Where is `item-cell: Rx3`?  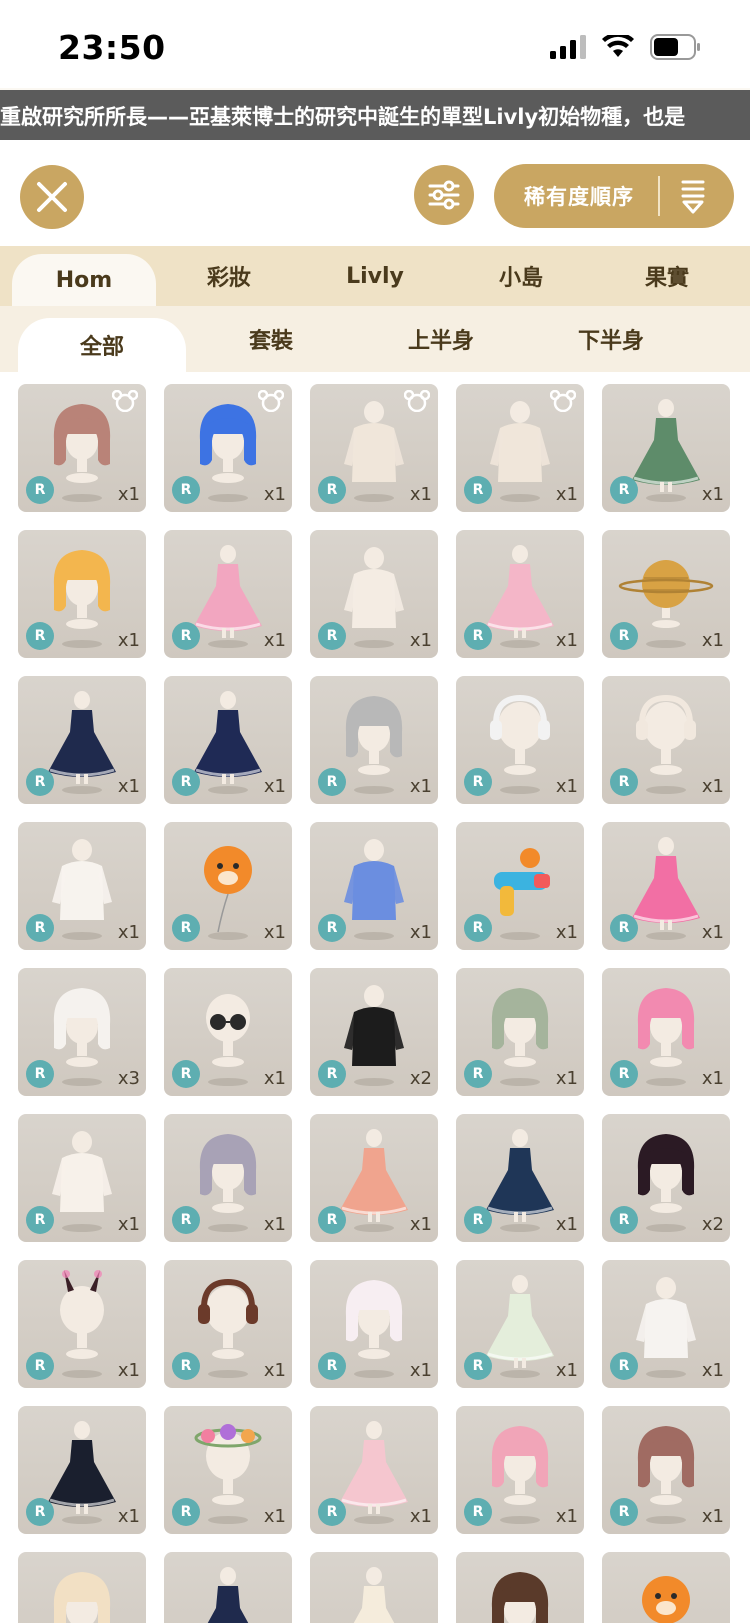 item-cell: Rx3 is located at coordinates (82, 1032).